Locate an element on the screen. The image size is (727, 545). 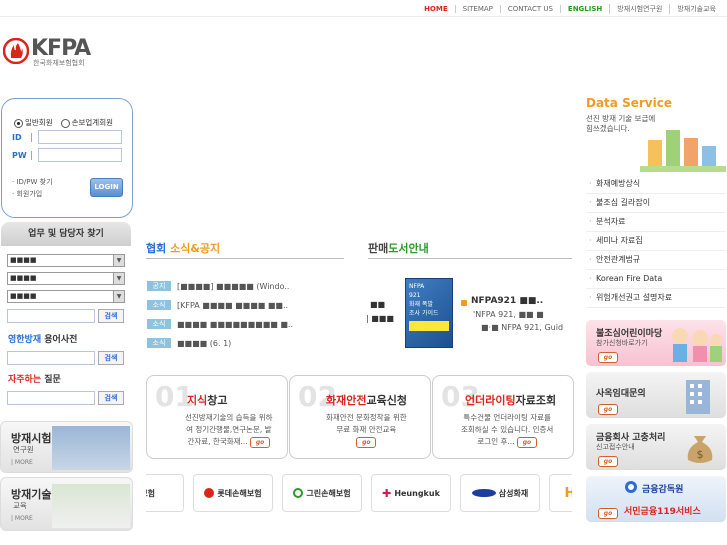
data-service-item: 위험개선권고 설명자료 is located at coordinates (656, 298).